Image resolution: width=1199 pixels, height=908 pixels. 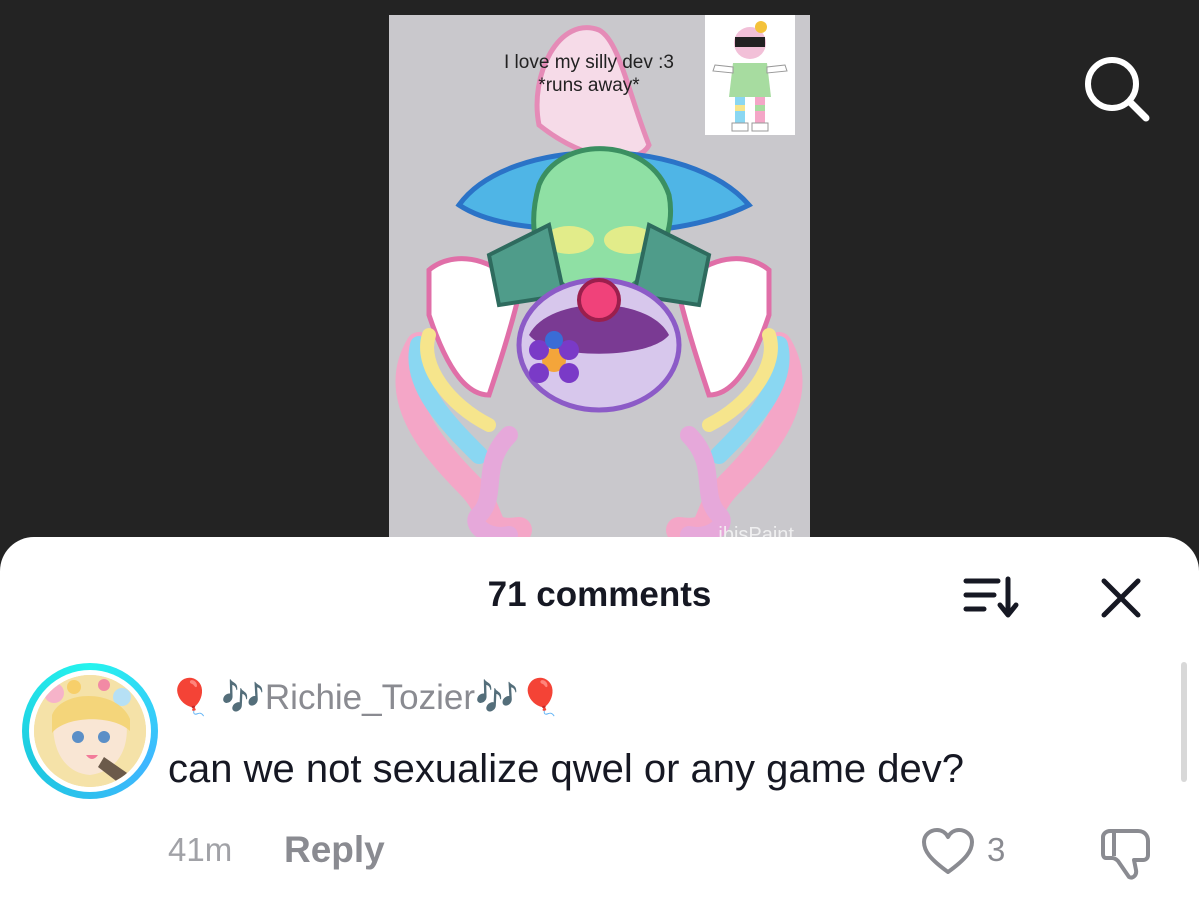 What do you see at coordinates (589, 85) in the screenshot?
I see `caption-line-2: *runs away*` at bounding box center [589, 85].